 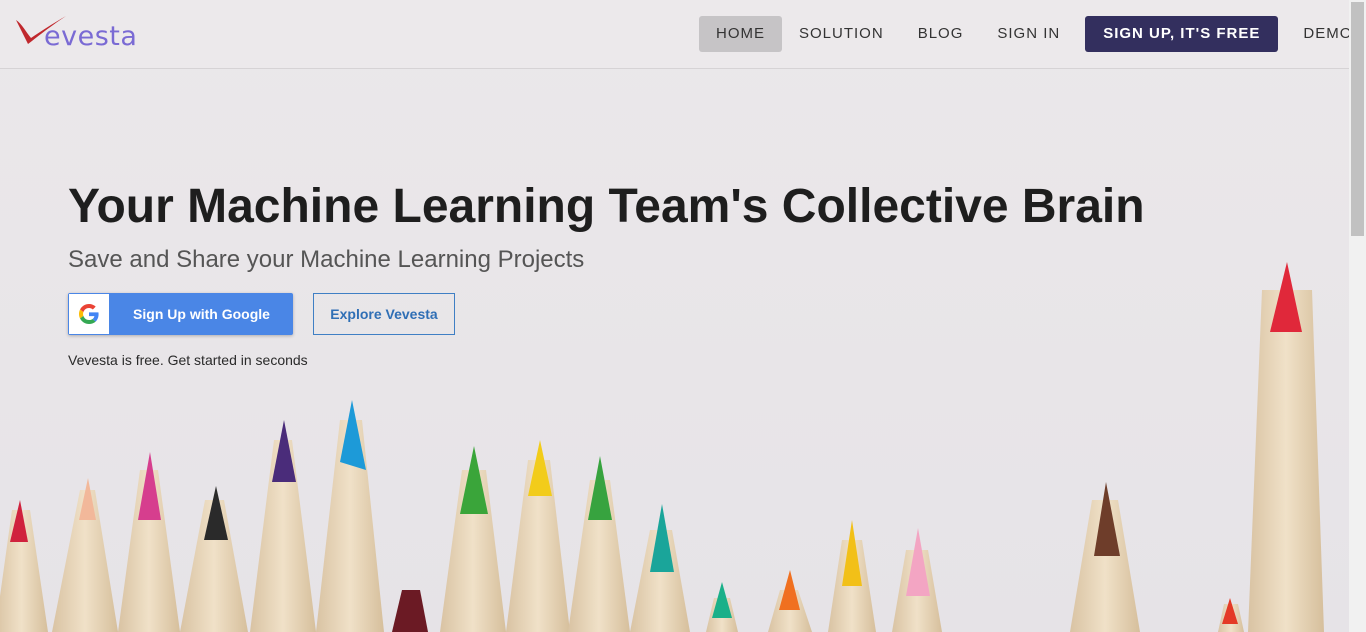 What do you see at coordinates (188, 360) in the screenshot?
I see `hero-tagline: Vevesta is free. Get started in seconds` at bounding box center [188, 360].